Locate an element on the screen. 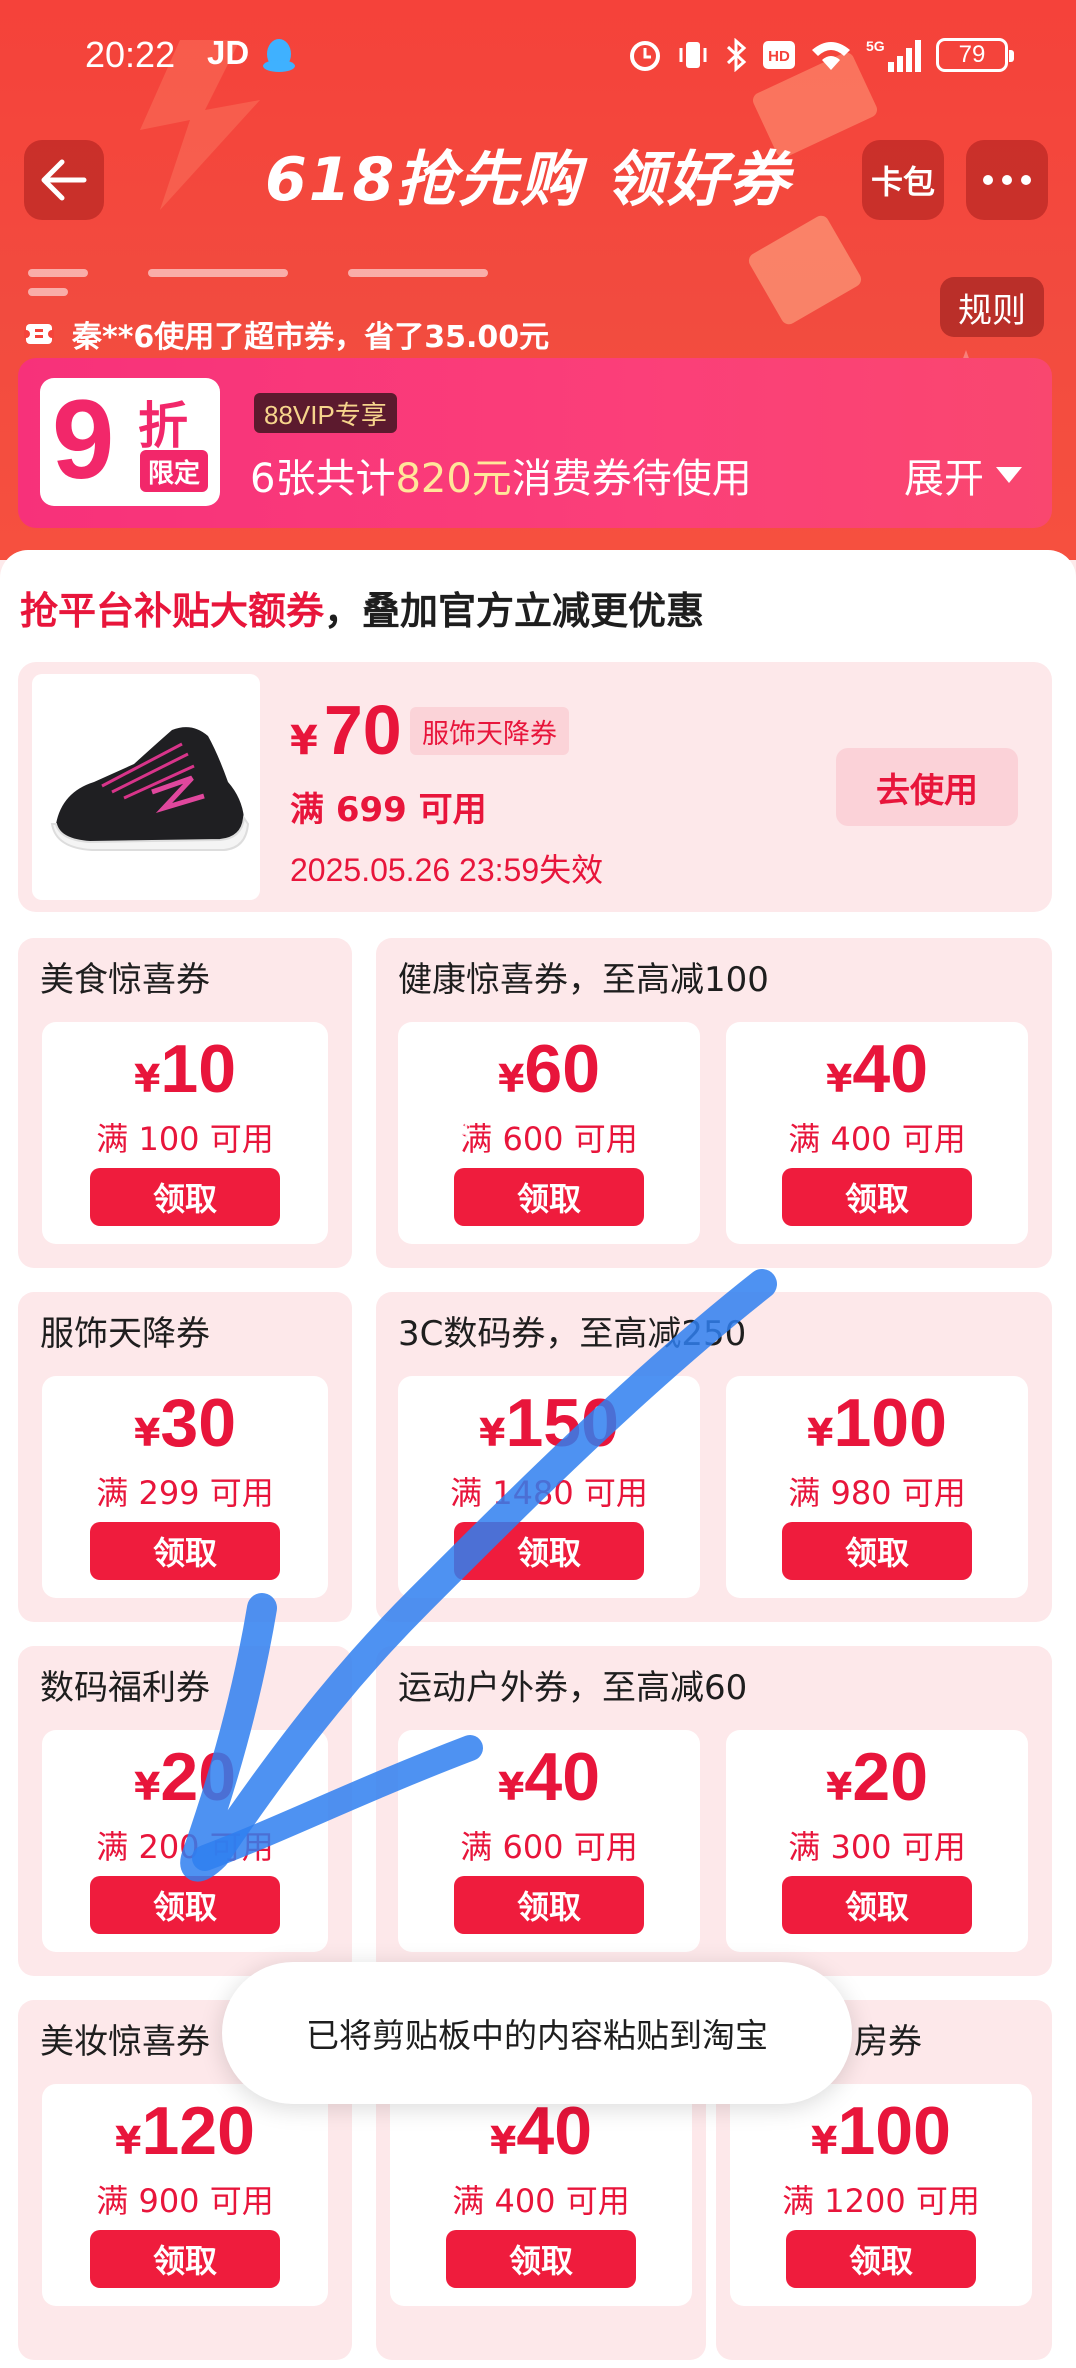 This screenshot has height=2368, width=1076. vip-summary: 6张共计820元消费券待使用 is located at coordinates (501, 479).